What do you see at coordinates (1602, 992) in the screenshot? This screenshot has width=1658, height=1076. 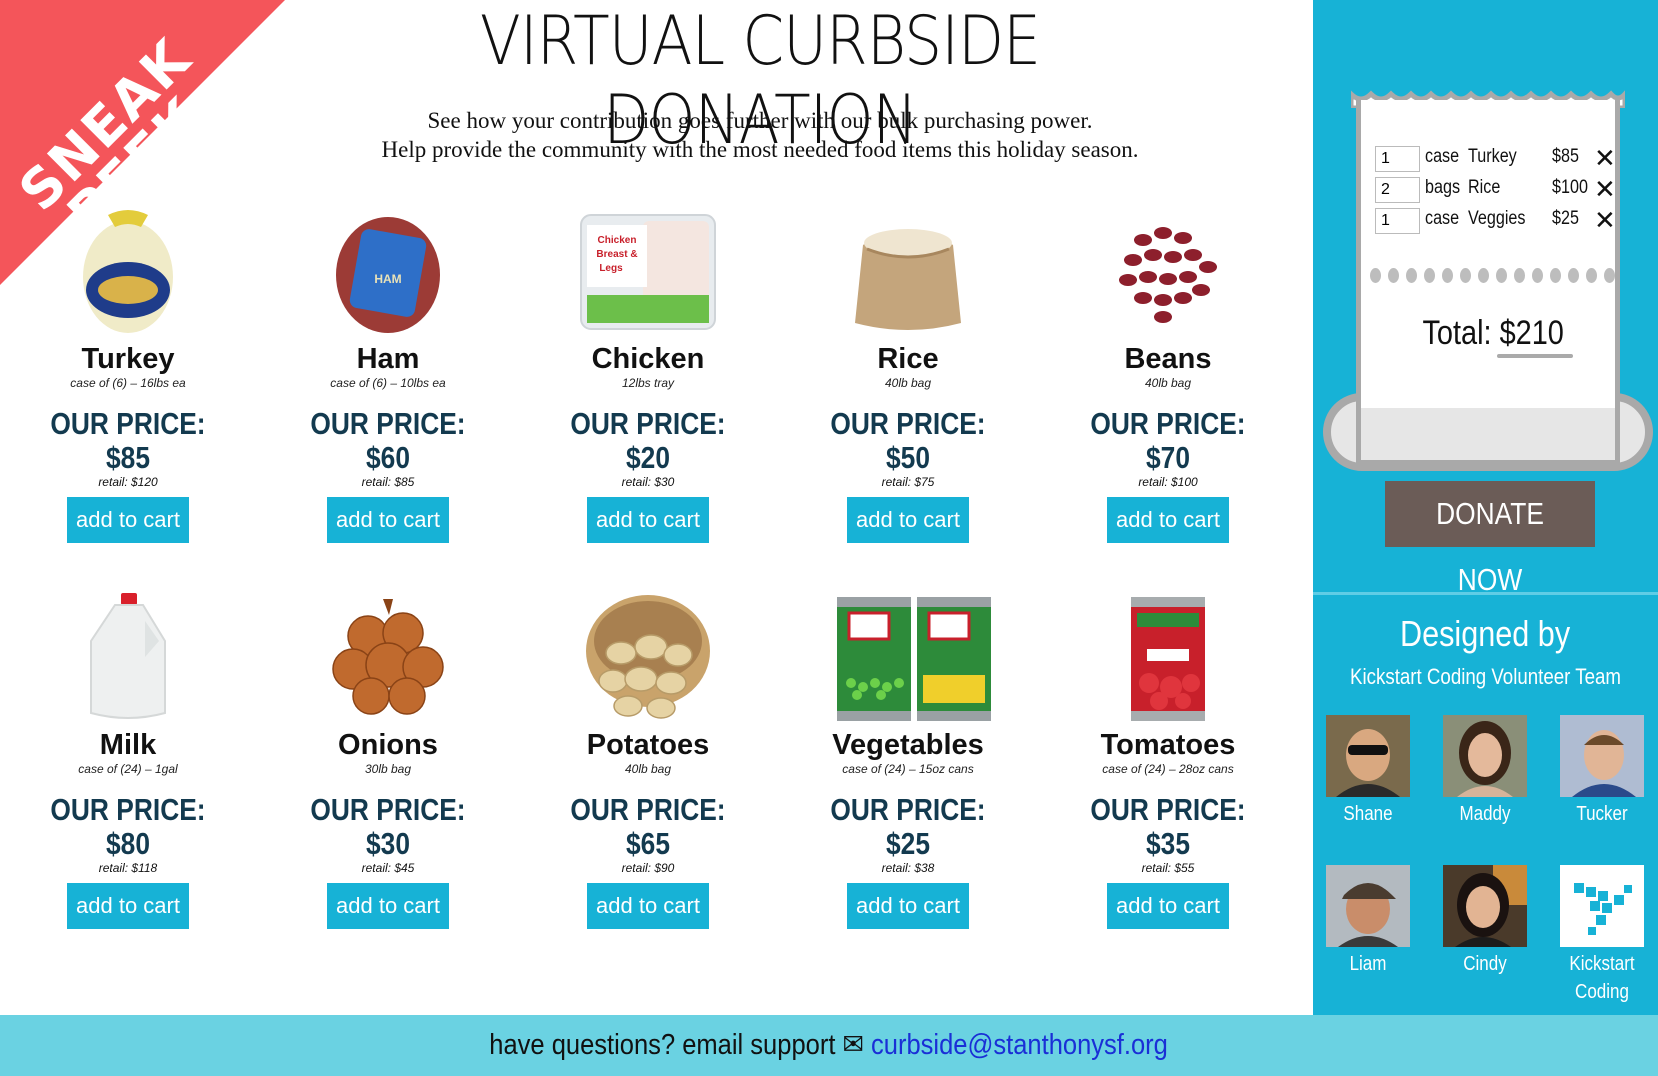 I see `member-name-line-2: Coding` at bounding box center [1602, 992].